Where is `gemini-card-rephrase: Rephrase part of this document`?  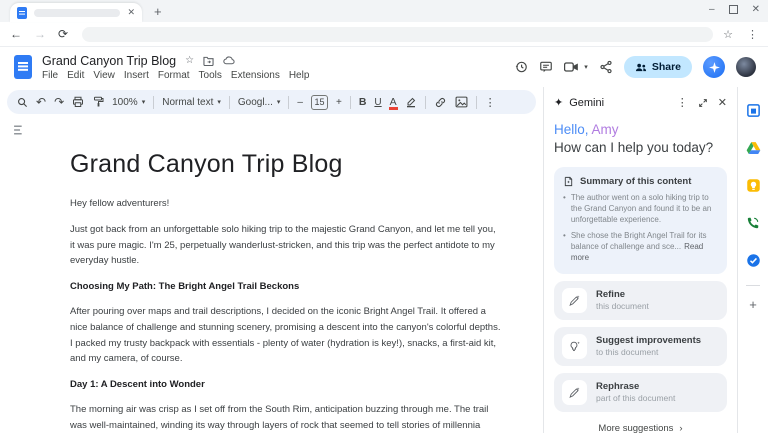 gemini-card-rephrase: Rephrase part of this document is located at coordinates (640, 392).